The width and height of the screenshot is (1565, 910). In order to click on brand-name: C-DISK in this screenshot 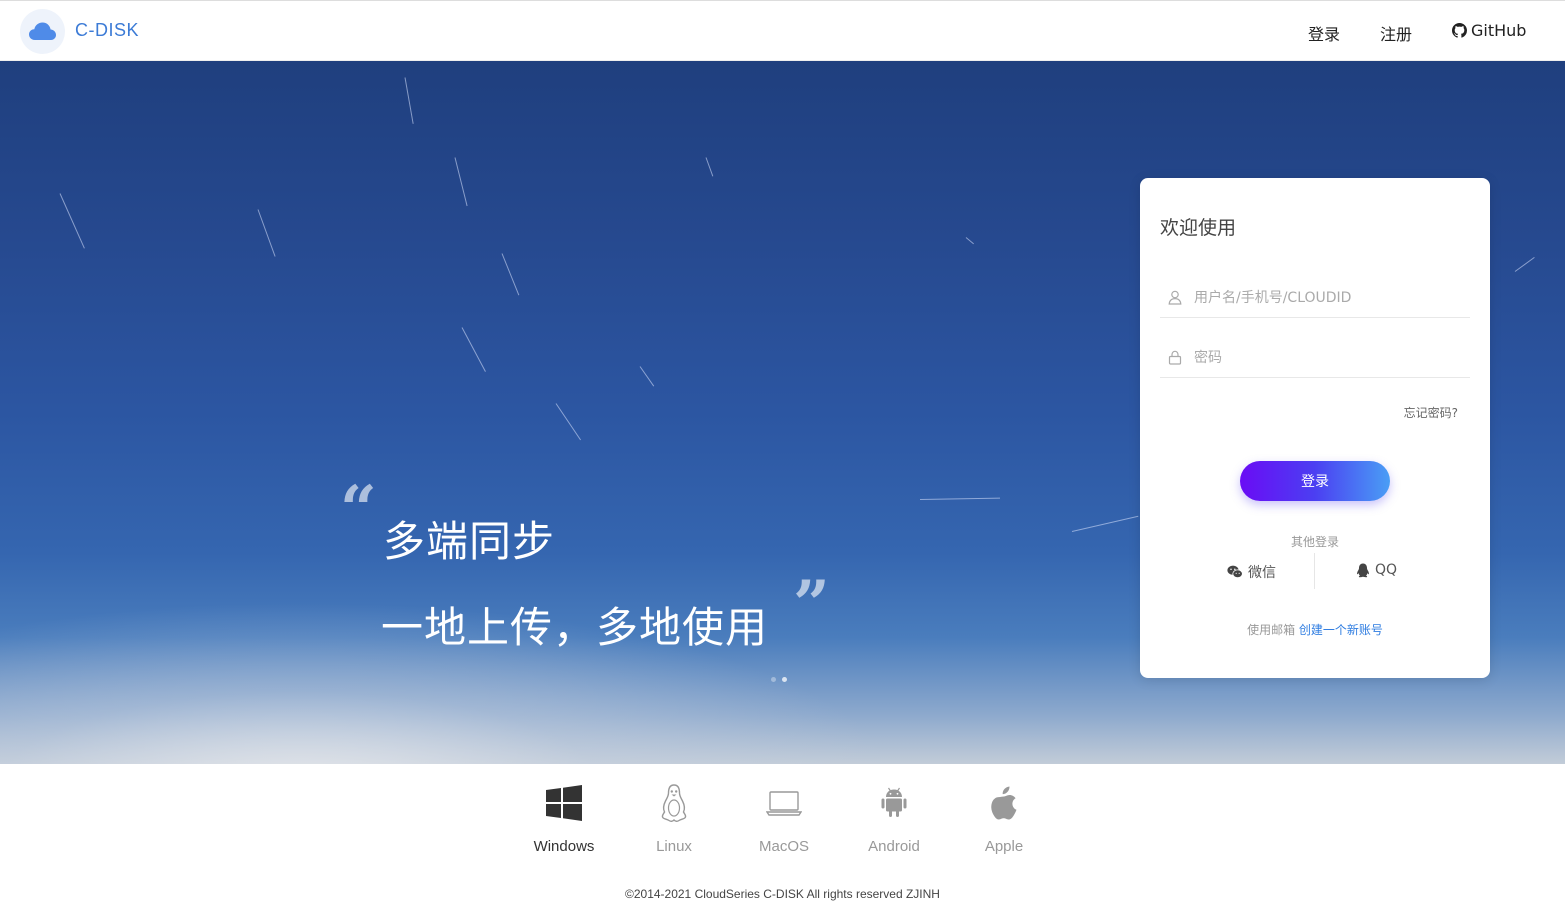, I will do `click(107, 30)`.